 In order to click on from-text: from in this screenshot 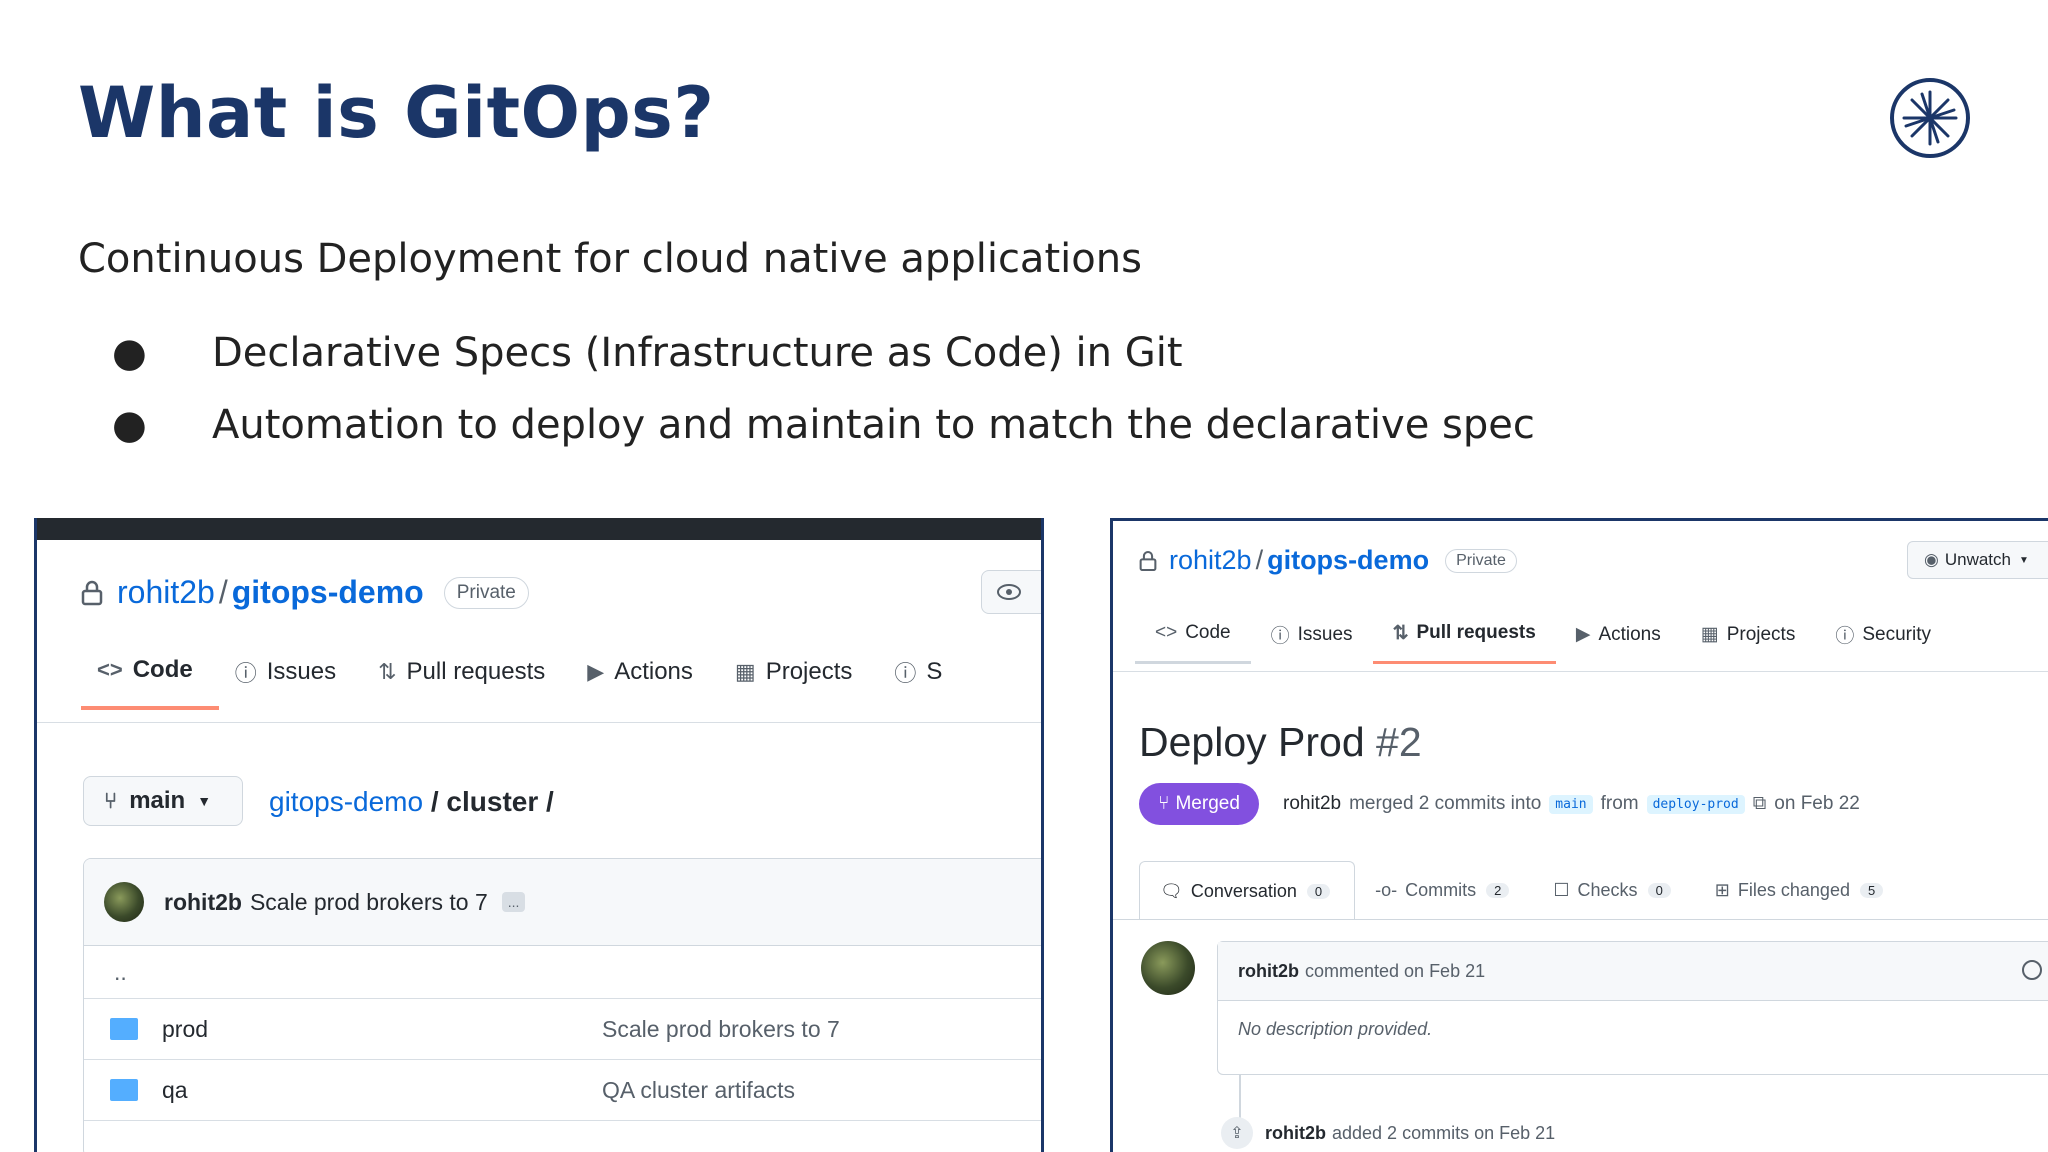, I will do `click(1619, 803)`.